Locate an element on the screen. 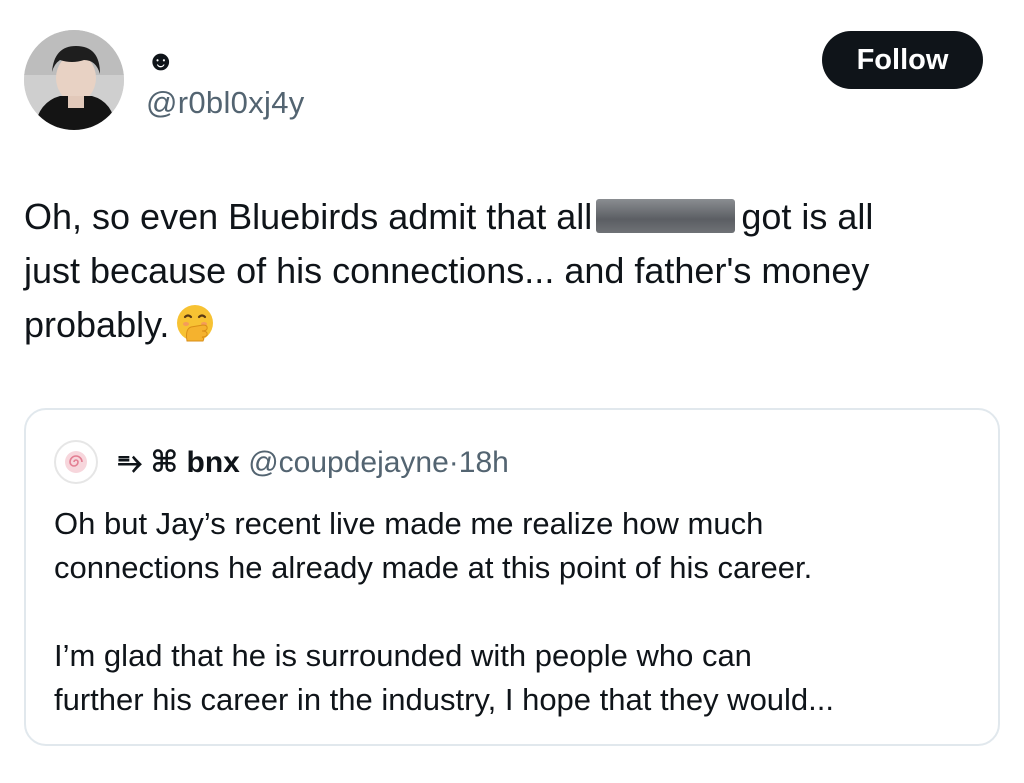  author-display-name: ☻ is located at coordinates (160, 61).